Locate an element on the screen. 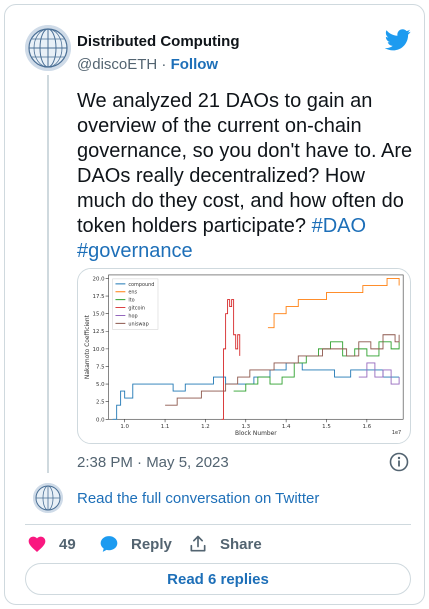 The width and height of the screenshot is (429, 609). heart-icon is located at coordinates (37, 544).